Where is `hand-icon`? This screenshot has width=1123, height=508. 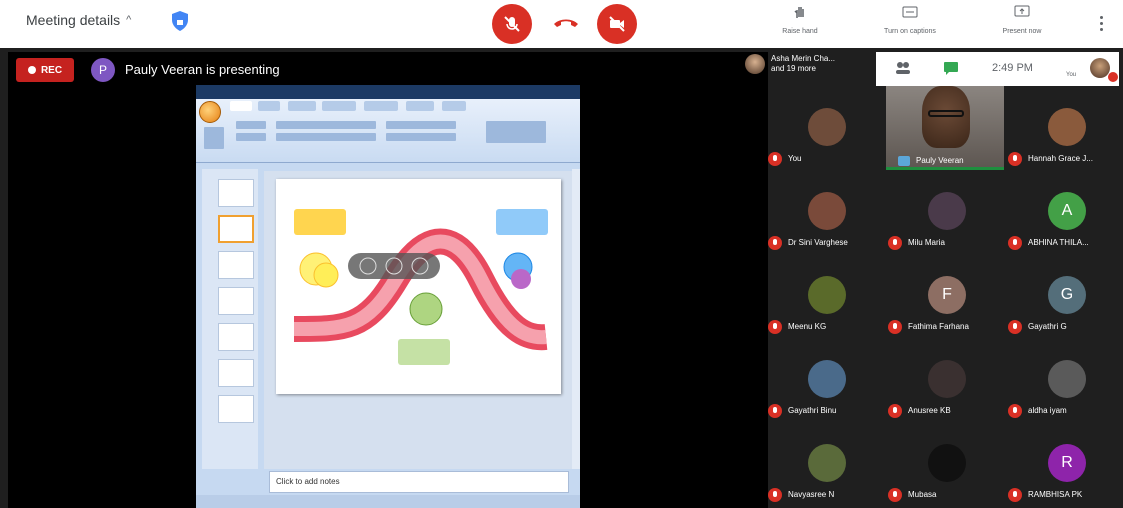 hand-icon is located at coordinates (799, 12).